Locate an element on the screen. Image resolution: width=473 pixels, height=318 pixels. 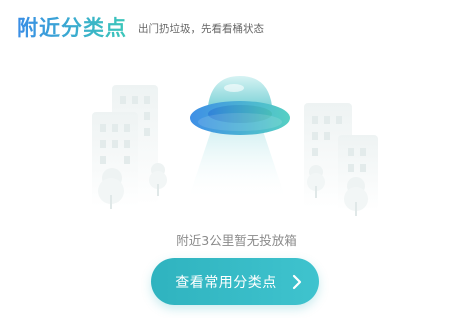
ufo-icon is located at coordinates (240, 105).